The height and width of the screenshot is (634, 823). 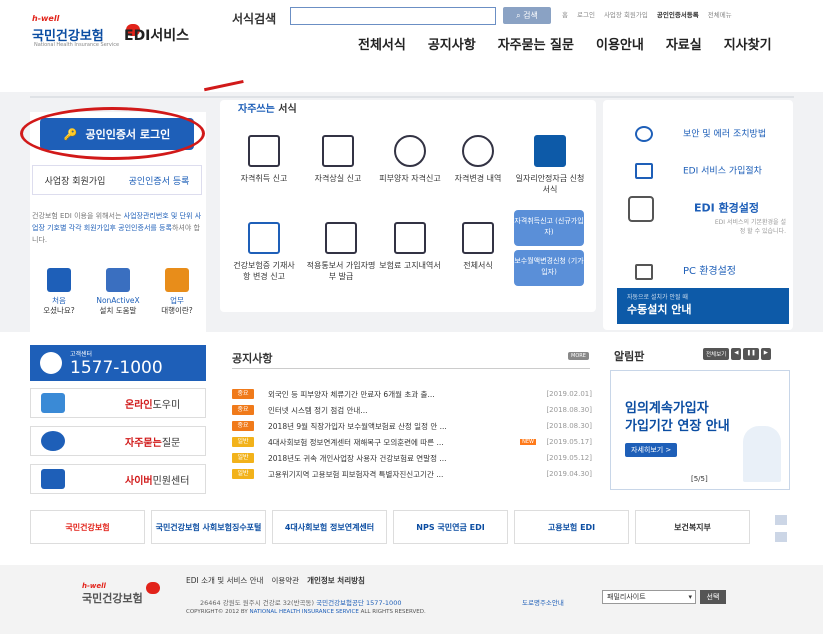 What do you see at coordinates (112, 598) in the screenshot?
I see `footer-logo-name: 국민건강보험` at bounding box center [112, 598].